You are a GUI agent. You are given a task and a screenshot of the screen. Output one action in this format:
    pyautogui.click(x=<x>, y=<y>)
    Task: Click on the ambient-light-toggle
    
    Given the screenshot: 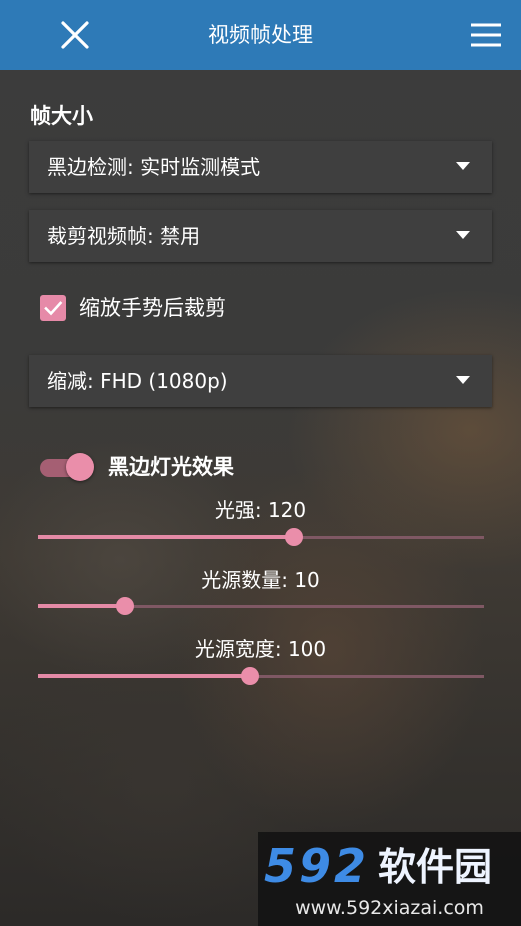 What is the action you would take?
    pyautogui.click(x=68, y=467)
    